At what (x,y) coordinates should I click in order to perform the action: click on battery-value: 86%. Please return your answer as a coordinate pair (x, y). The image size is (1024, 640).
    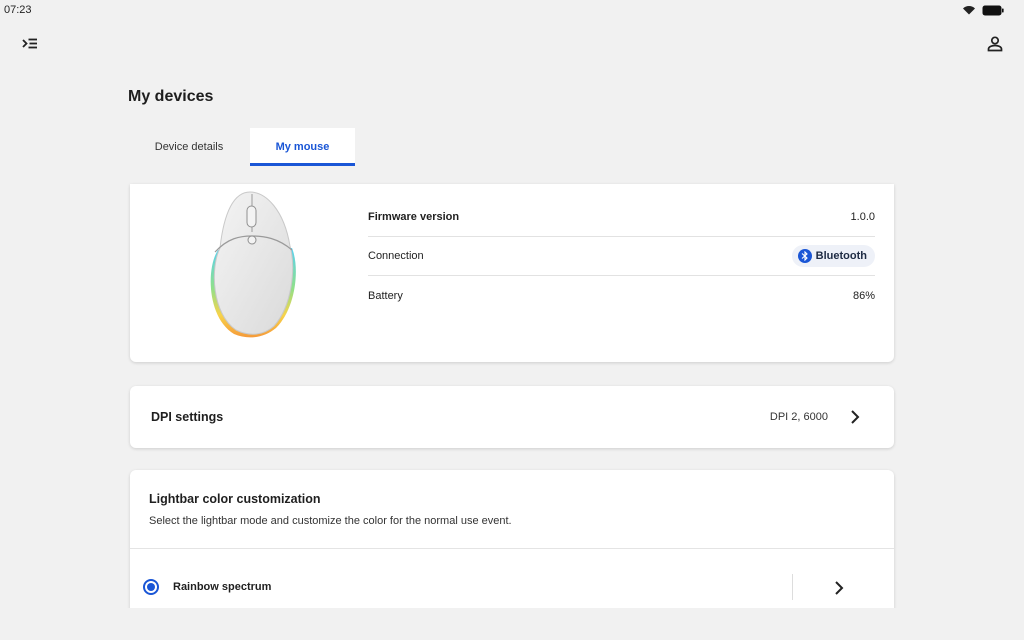
    Looking at the image, I should click on (863, 295).